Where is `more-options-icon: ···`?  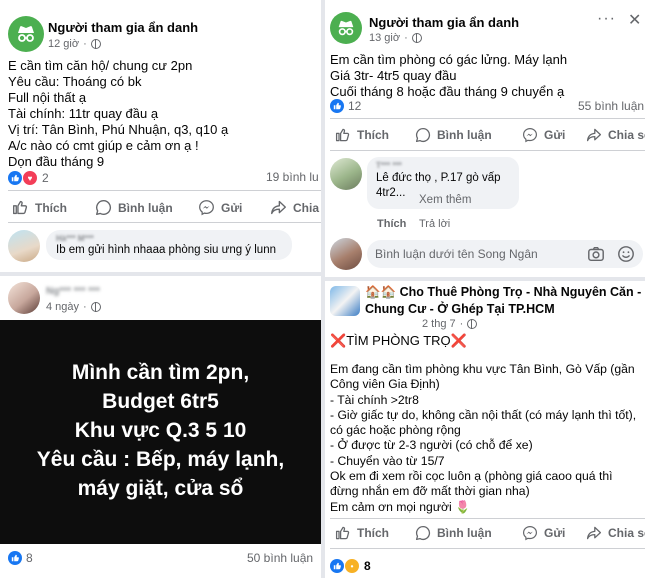
more-options-icon: ··· is located at coordinates (606, 19).